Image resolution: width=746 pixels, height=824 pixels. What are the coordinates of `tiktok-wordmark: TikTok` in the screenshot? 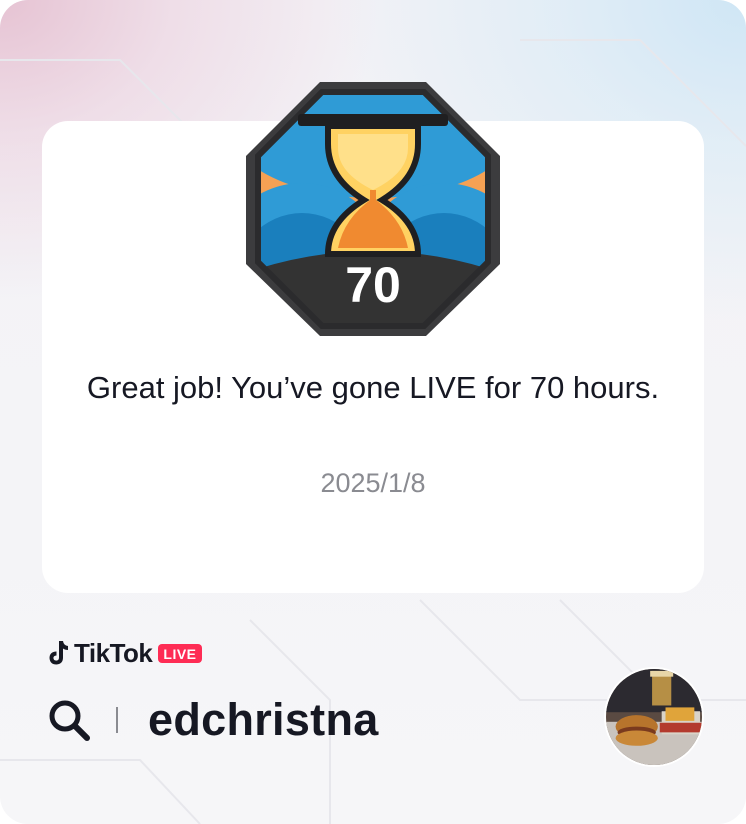 It's located at (113, 652).